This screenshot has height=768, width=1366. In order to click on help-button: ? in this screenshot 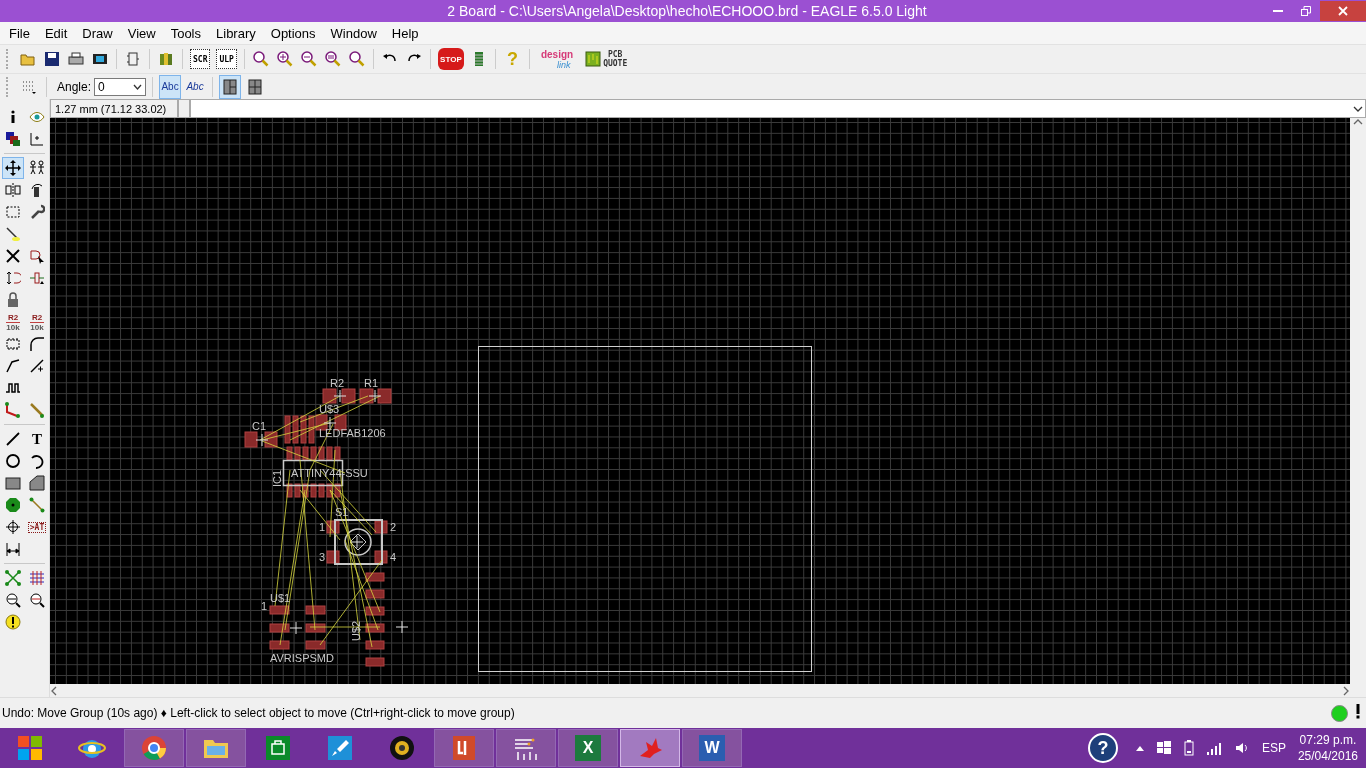, I will do `click(1102, 748)`.